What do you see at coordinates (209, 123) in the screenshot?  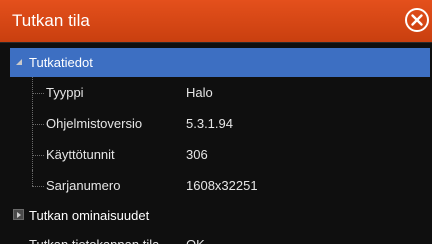 I see `row-value: 5.3.1.94` at bounding box center [209, 123].